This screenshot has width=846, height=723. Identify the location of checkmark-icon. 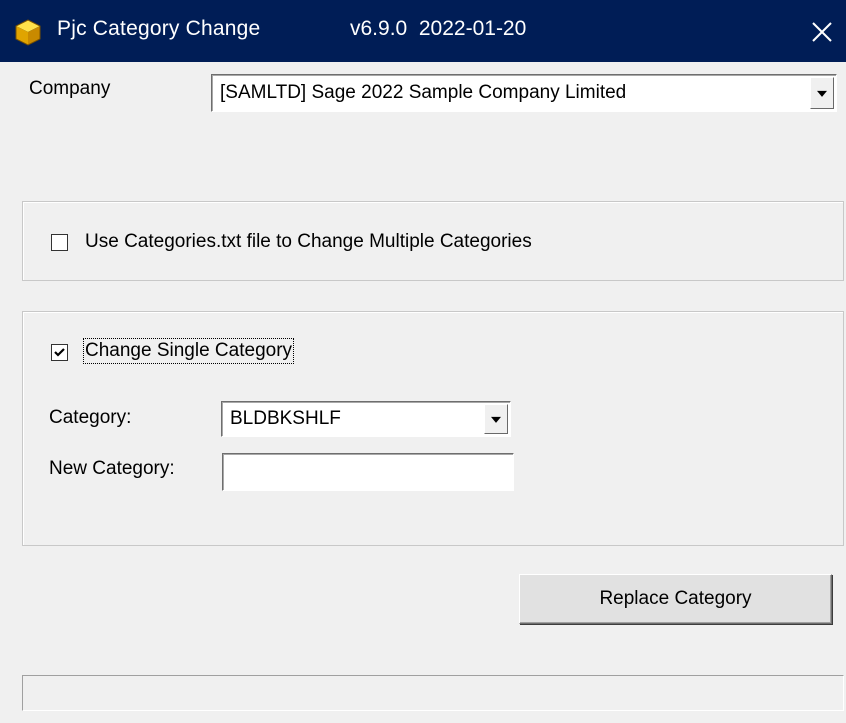
(59, 352).